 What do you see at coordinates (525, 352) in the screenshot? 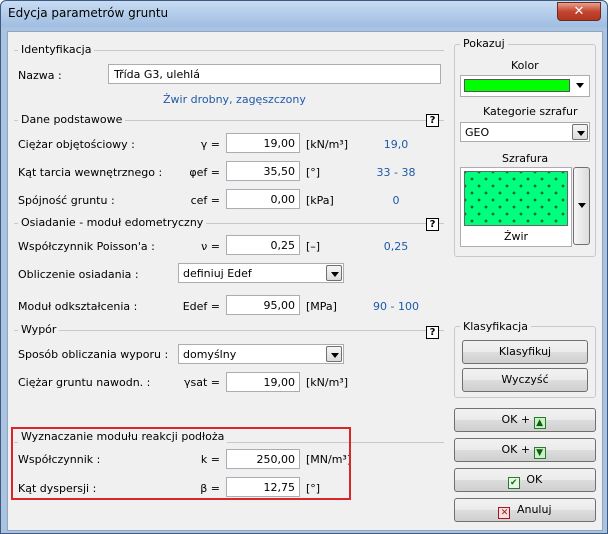
I see `classify-button: Klasyfikuj` at bounding box center [525, 352].